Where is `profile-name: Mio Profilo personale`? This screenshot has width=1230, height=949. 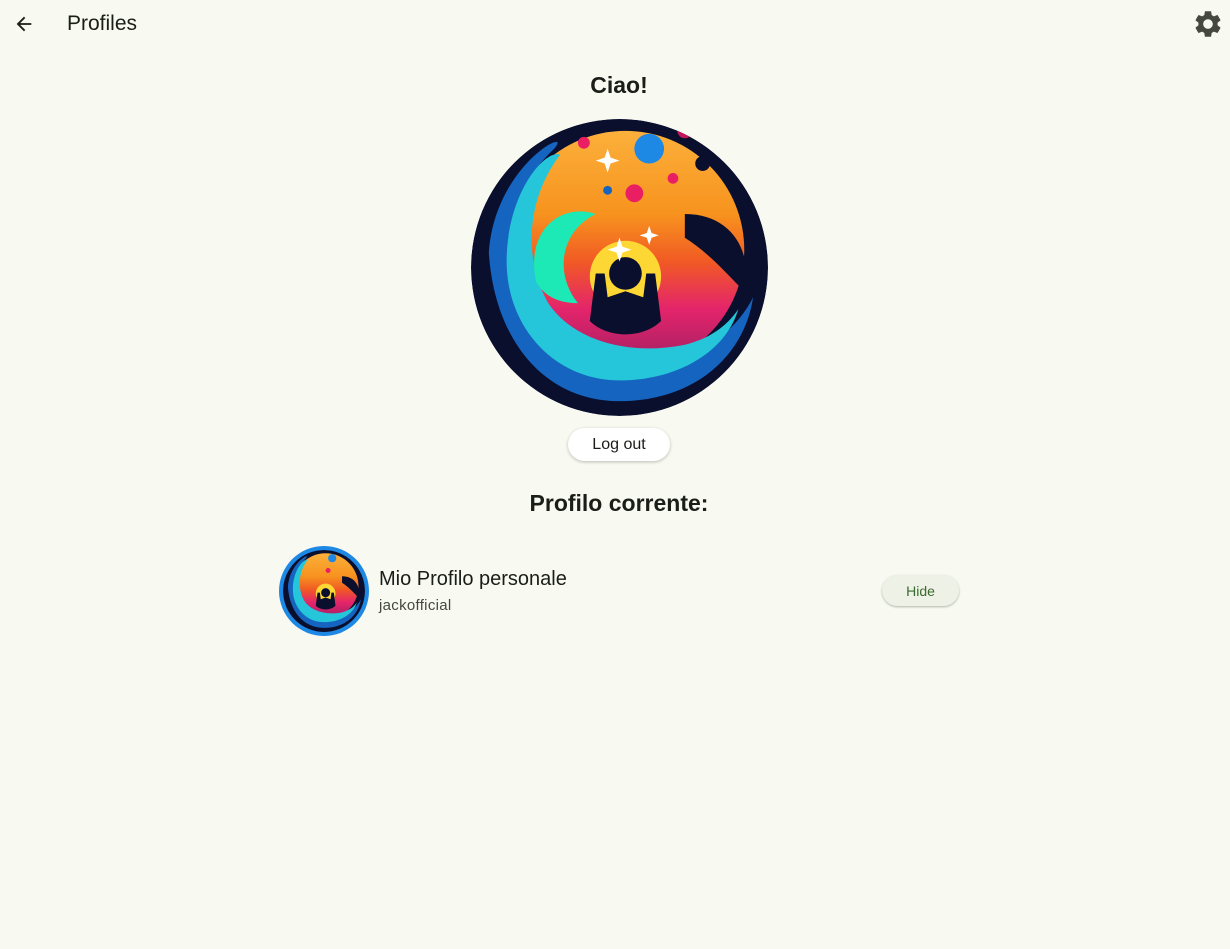
profile-name: Mio Profilo personale is located at coordinates (473, 579).